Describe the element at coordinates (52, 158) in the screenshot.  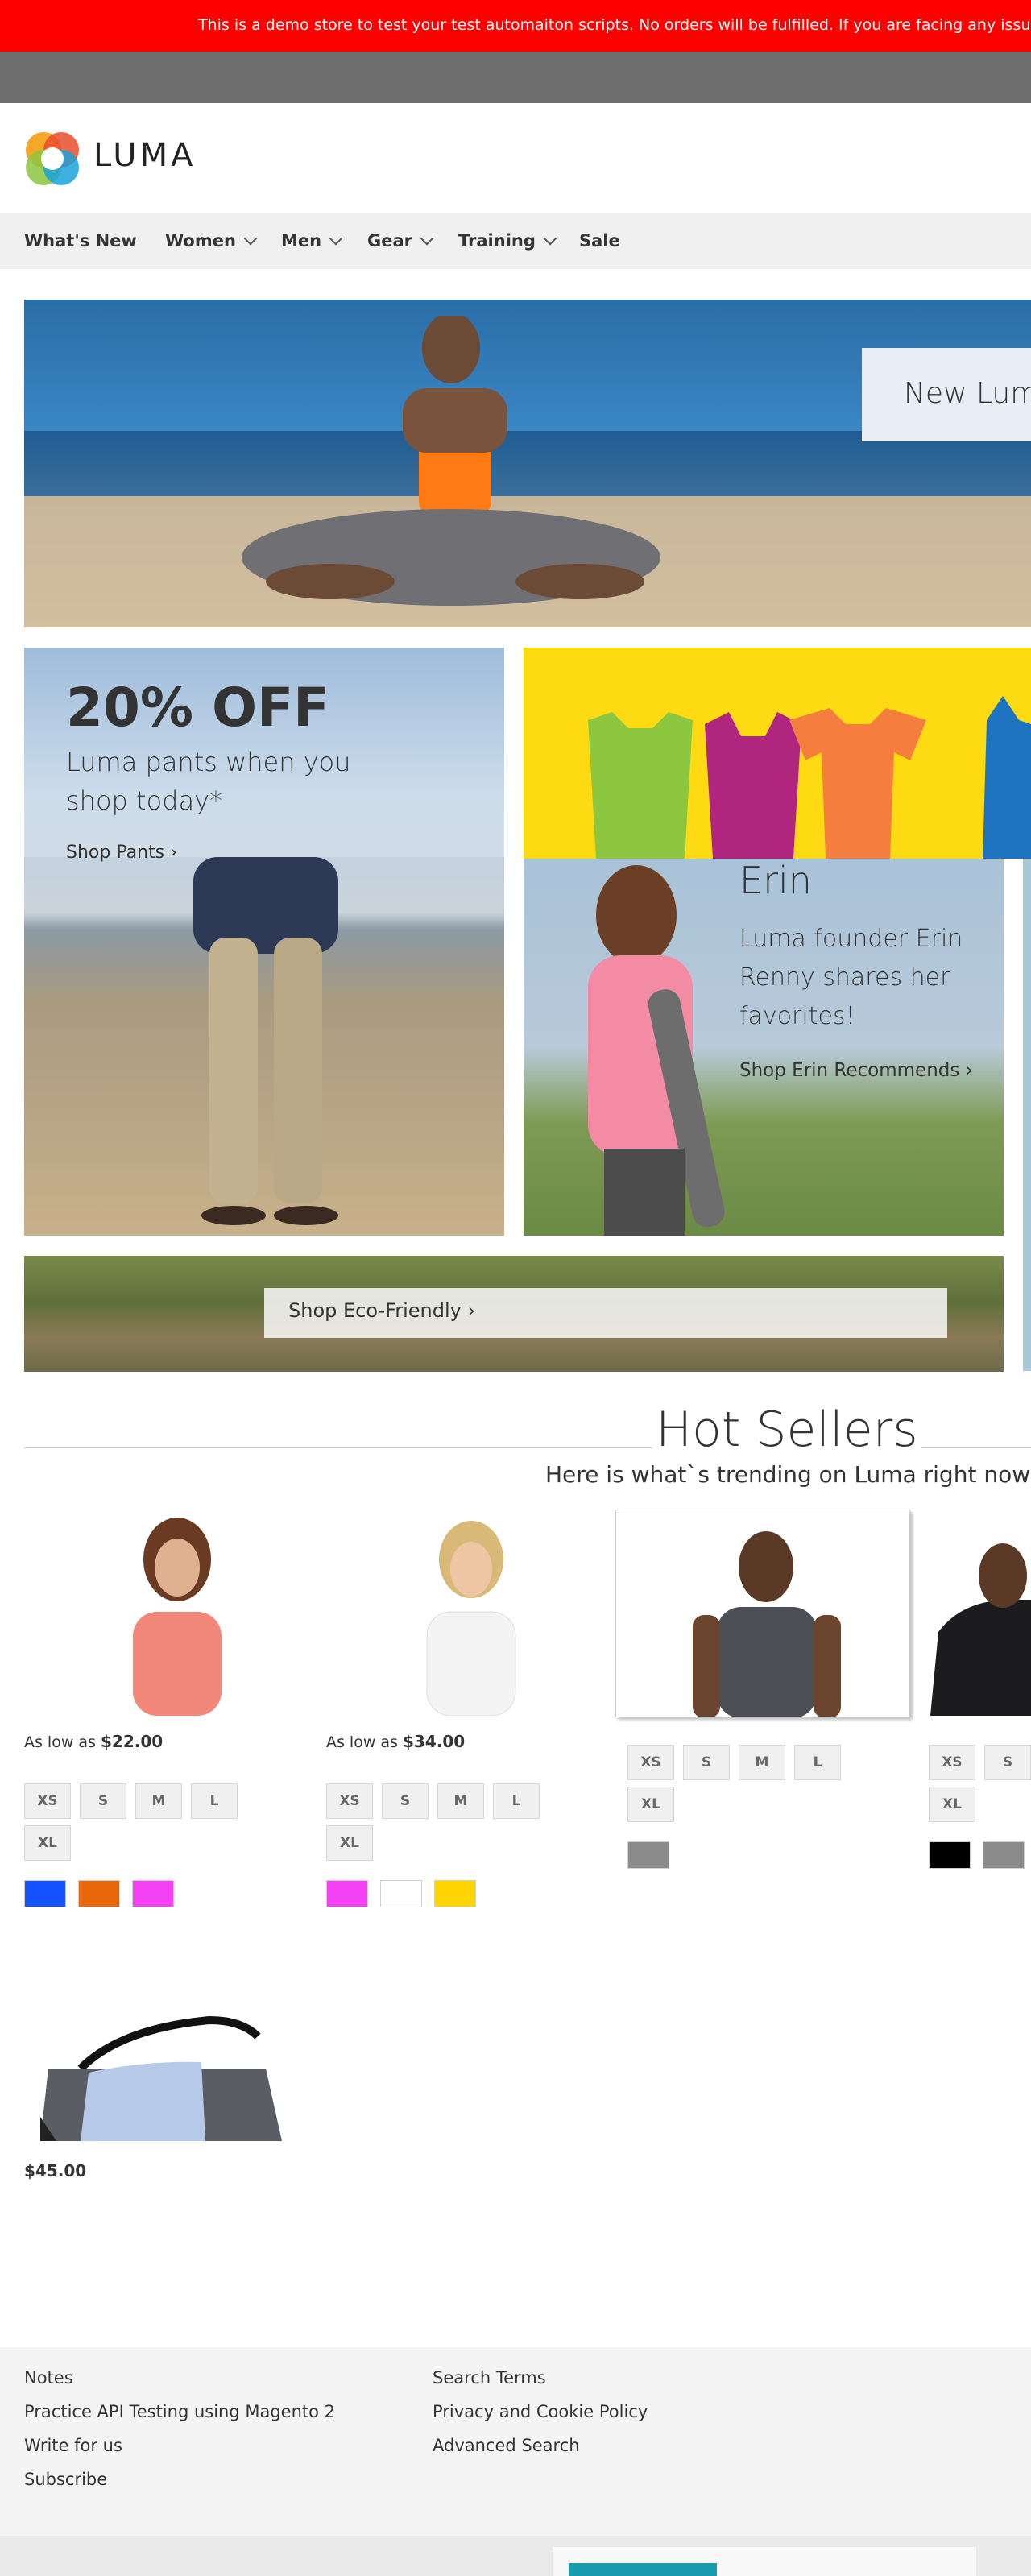
I see `luma-logo-icon` at that location.